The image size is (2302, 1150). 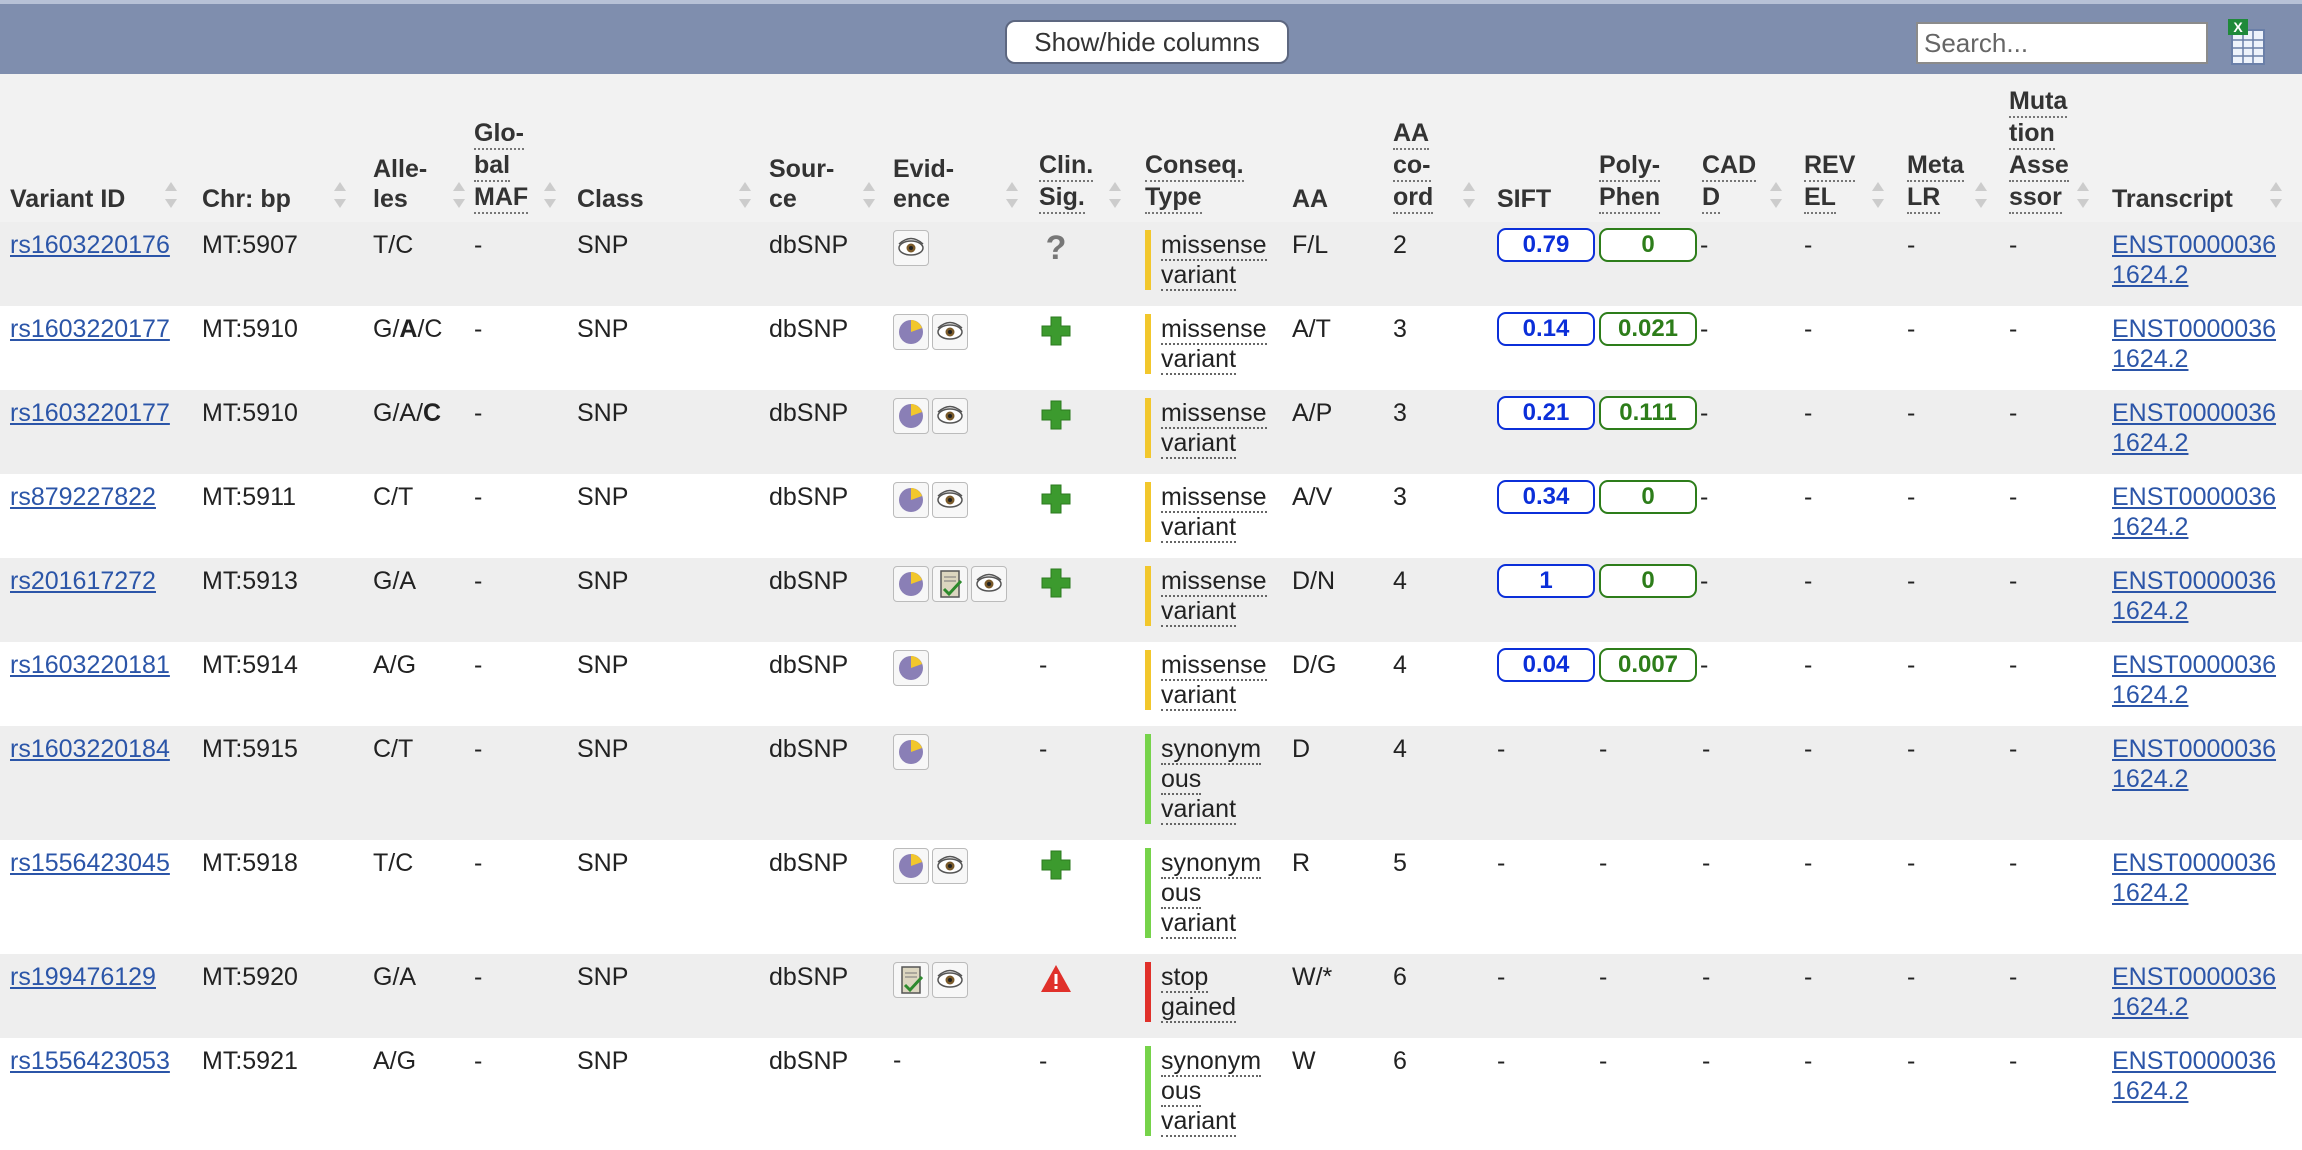 I want to click on column-header-transcript: Transcript, so click(x=2172, y=199).